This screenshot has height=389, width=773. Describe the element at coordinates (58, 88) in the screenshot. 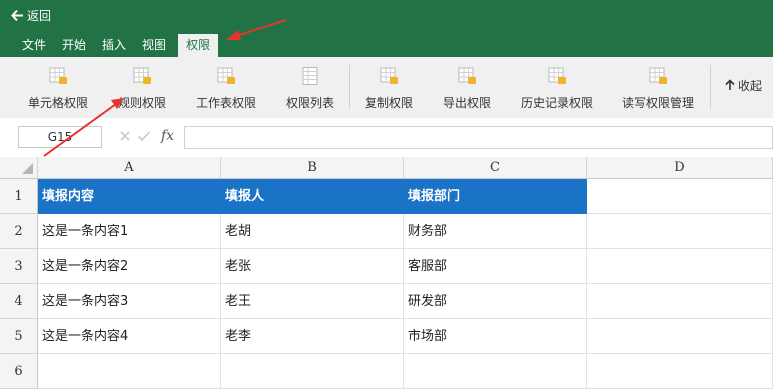

I see `cell-permission-button: 单元格权限` at that location.